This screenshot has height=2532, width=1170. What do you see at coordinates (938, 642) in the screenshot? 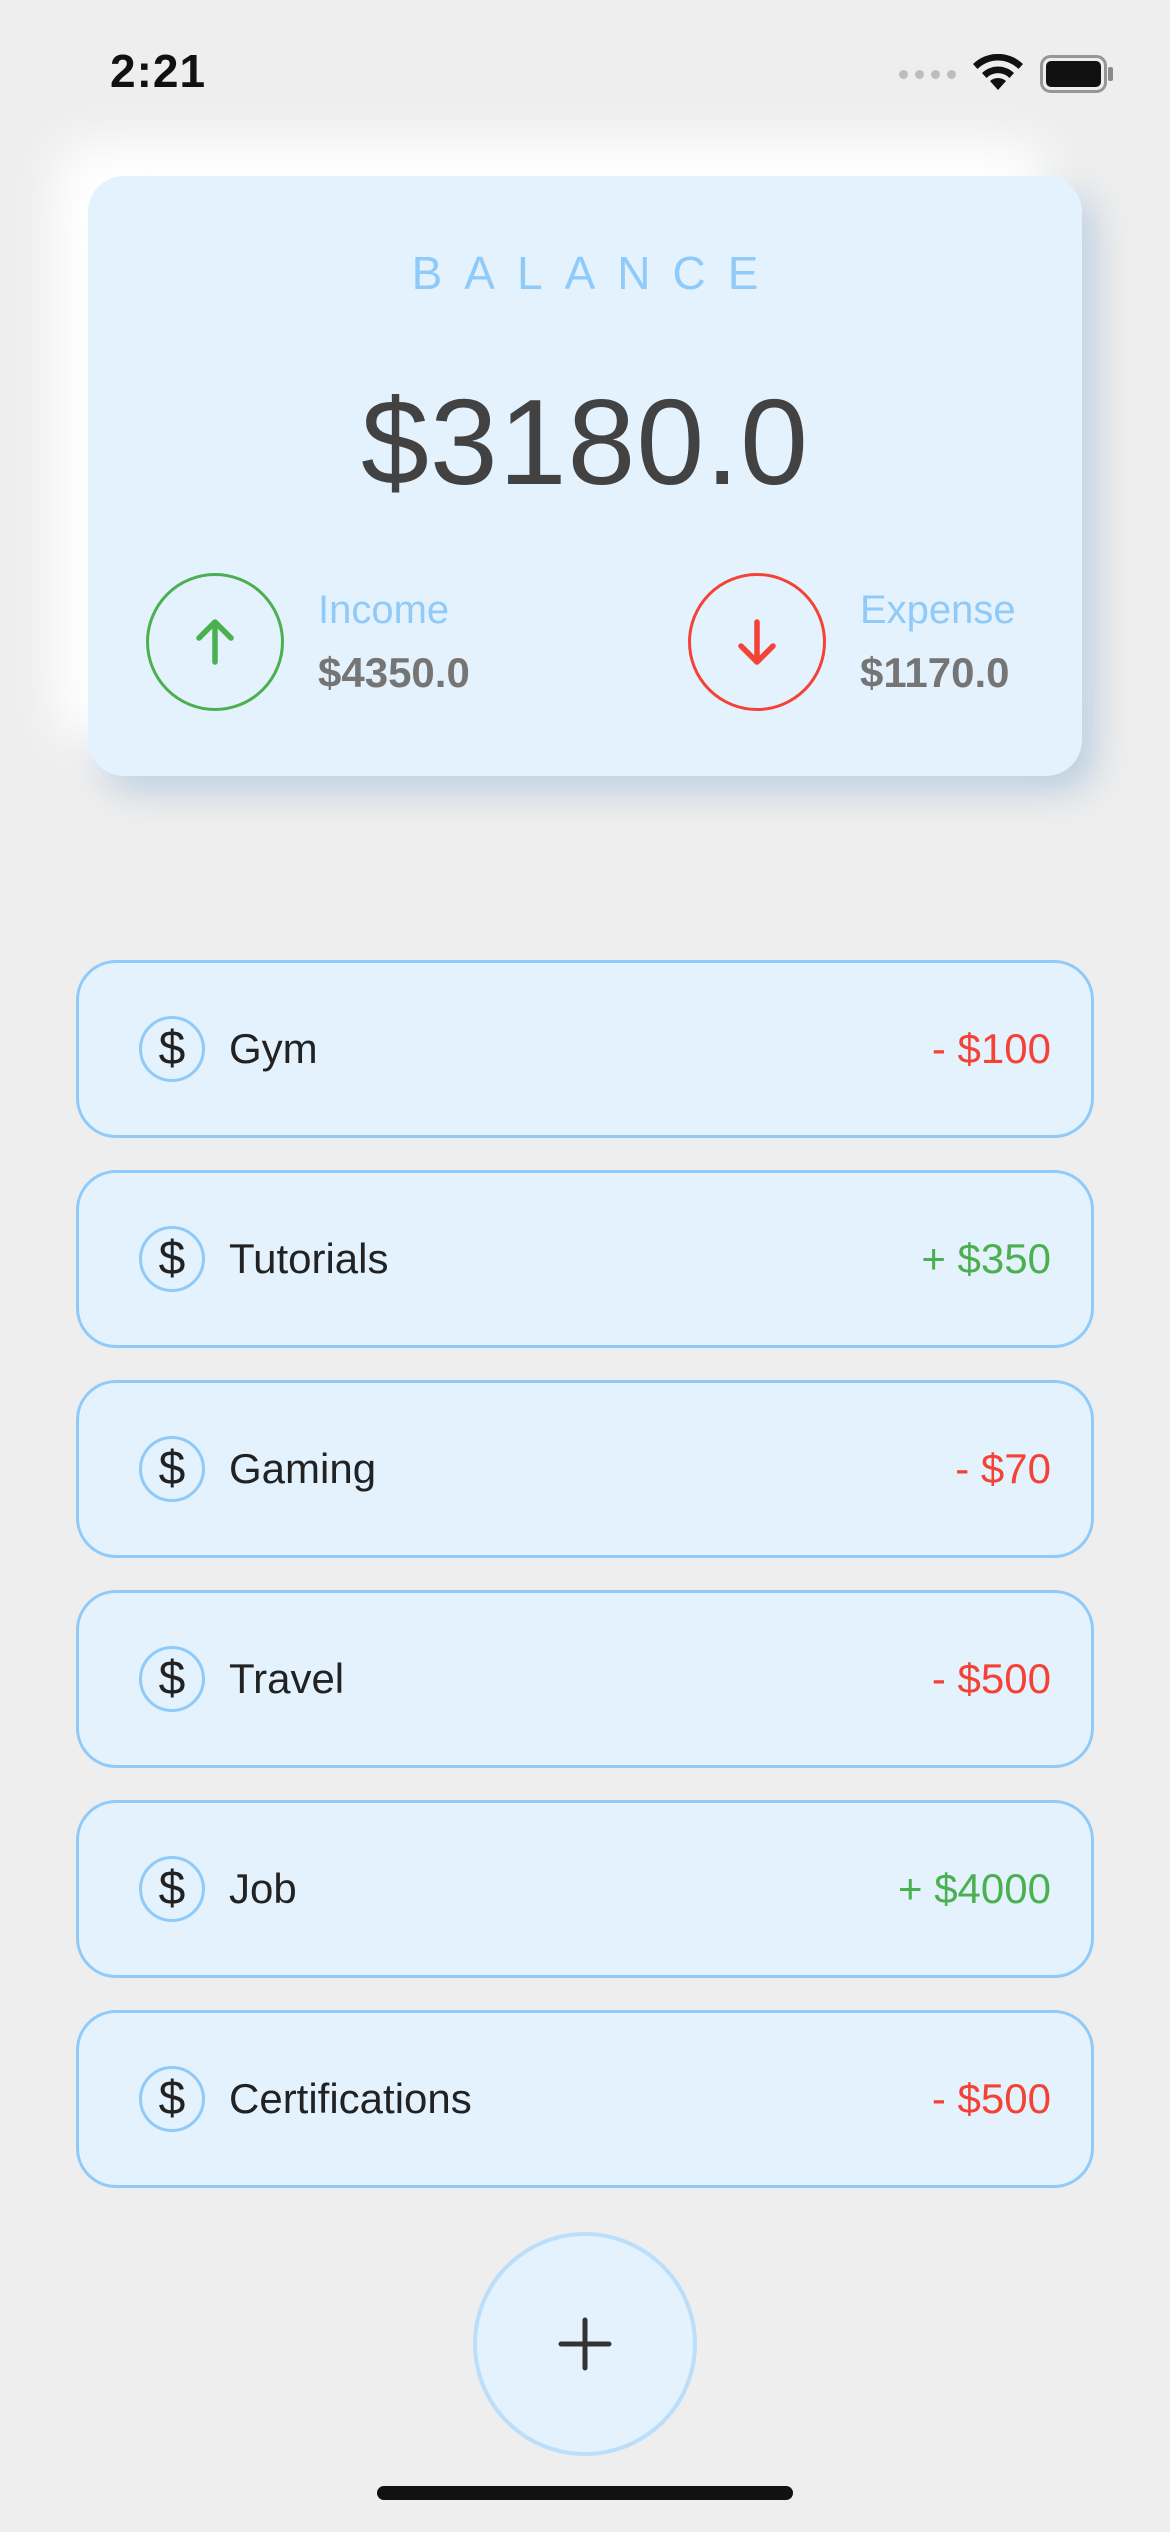
I see `expense-text: Expense $1170.0` at bounding box center [938, 642].